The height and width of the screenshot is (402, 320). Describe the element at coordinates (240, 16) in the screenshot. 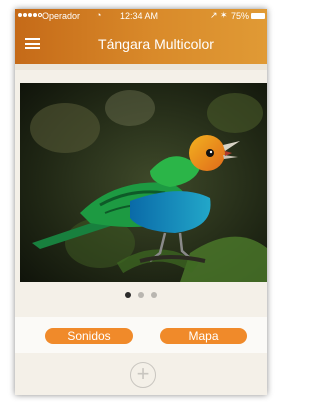

I see `battery-percent: 75%` at that location.